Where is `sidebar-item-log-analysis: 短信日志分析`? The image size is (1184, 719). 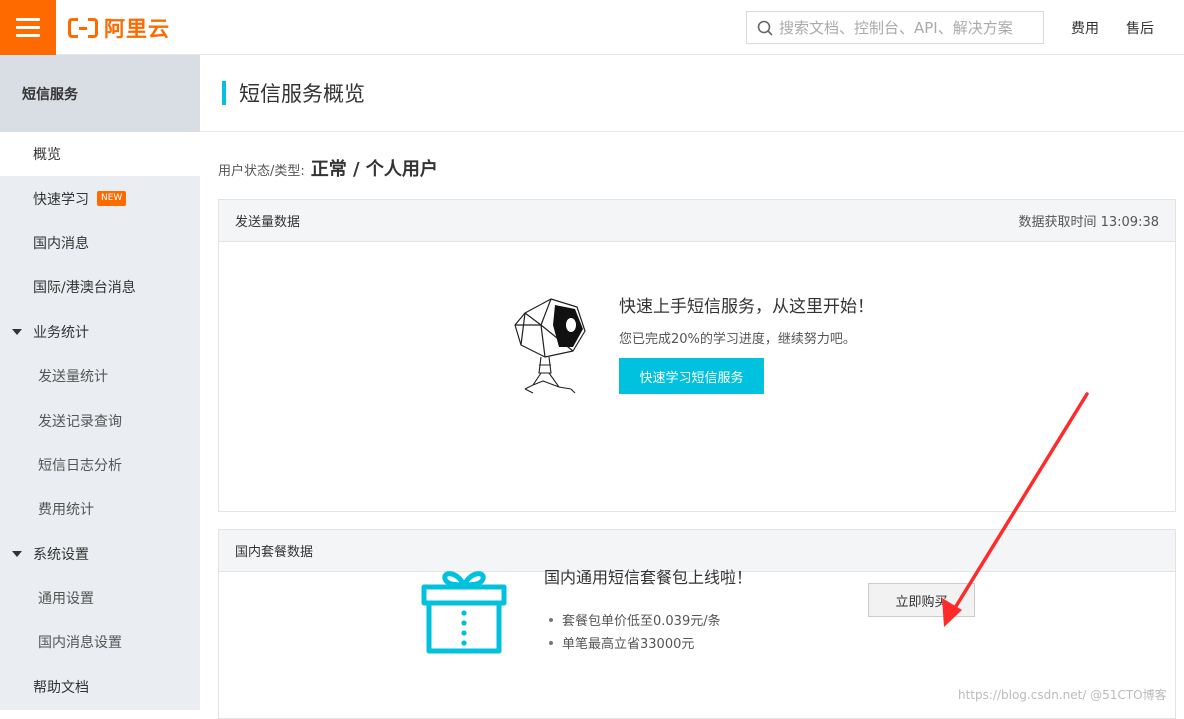
sidebar-item-log-analysis: 短信日志分析 is located at coordinates (100, 465).